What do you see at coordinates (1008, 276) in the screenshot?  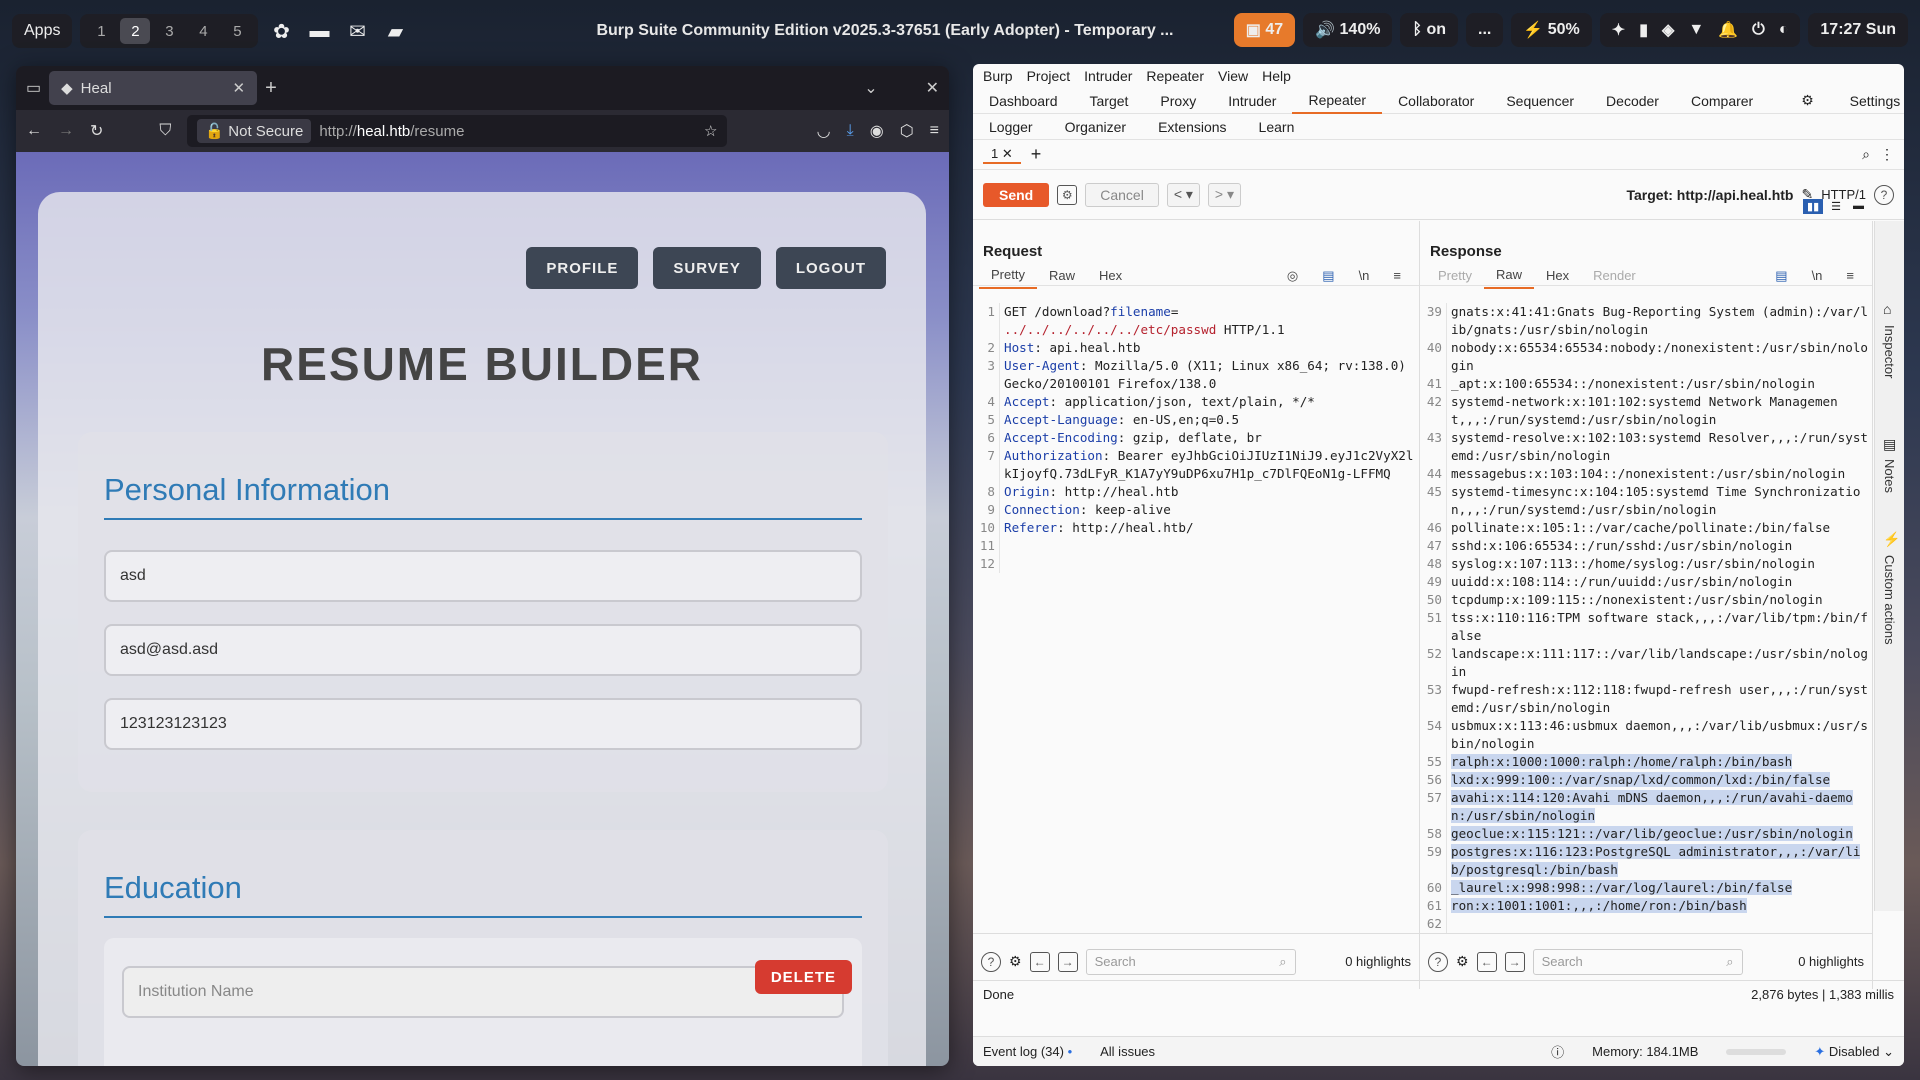 I see `request-tab-pretty: Pretty` at bounding box center [1008, 276].